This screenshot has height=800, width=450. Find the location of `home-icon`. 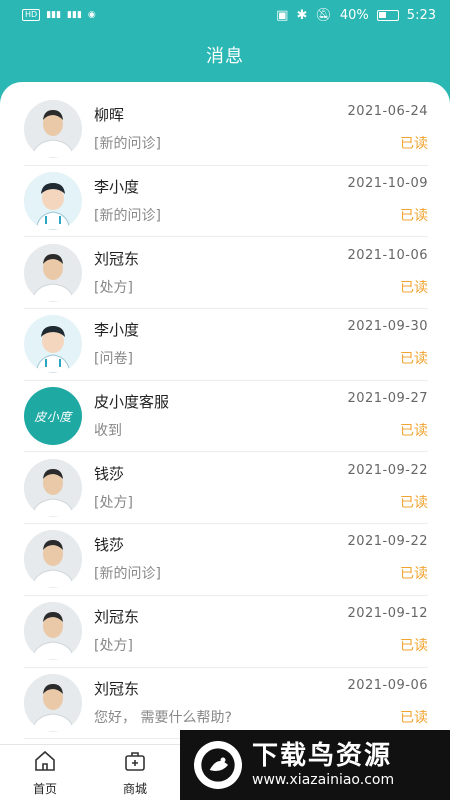

home-icon is located at coordinates (45, 760).